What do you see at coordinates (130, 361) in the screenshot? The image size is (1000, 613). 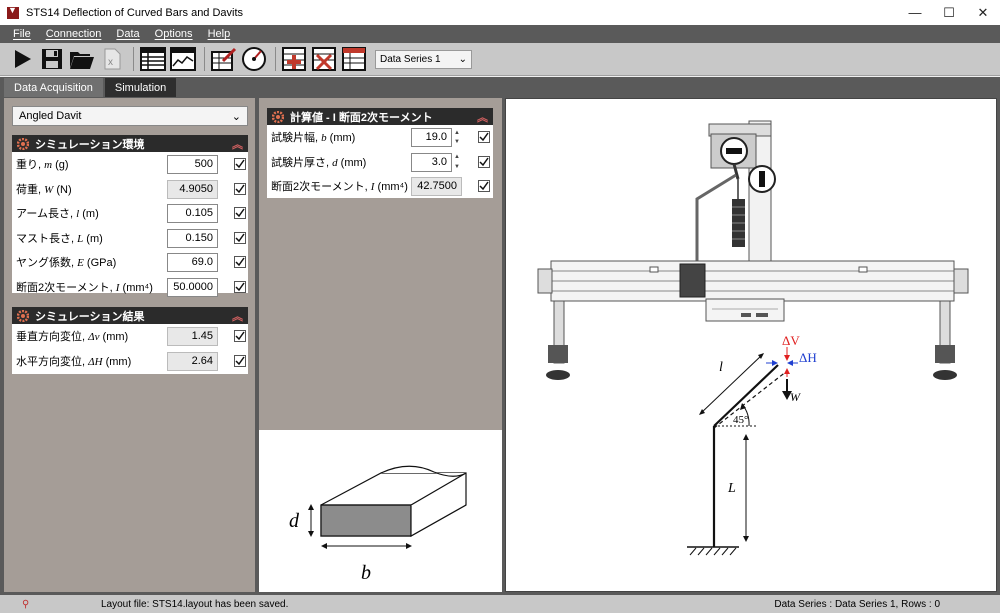 I see `parameter-row: 水平方向変位, ΔH (mm) 2.64` at bounding box center [130, 361].